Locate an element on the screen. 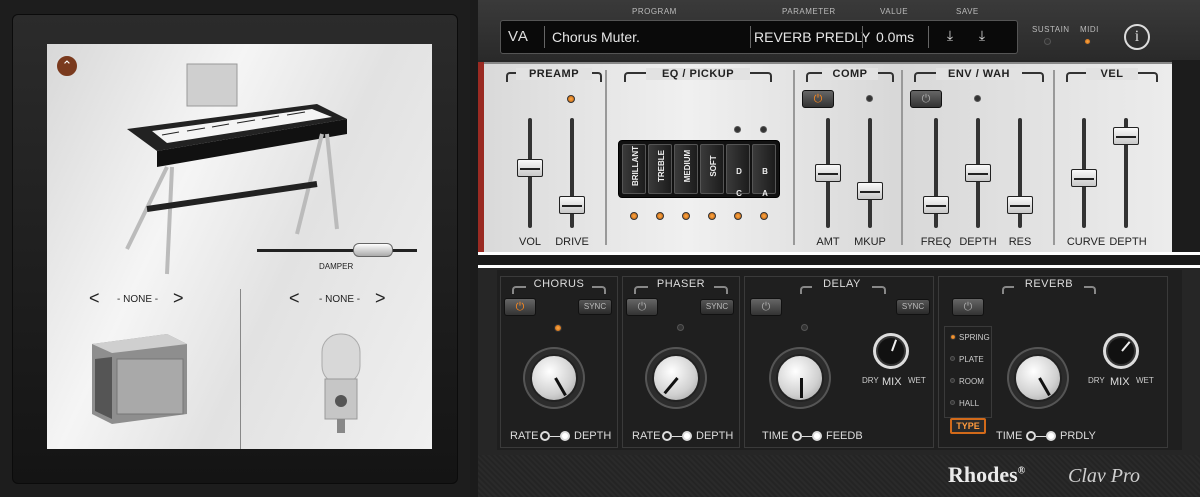  eq-led-b is located at coordinates (763, 129).